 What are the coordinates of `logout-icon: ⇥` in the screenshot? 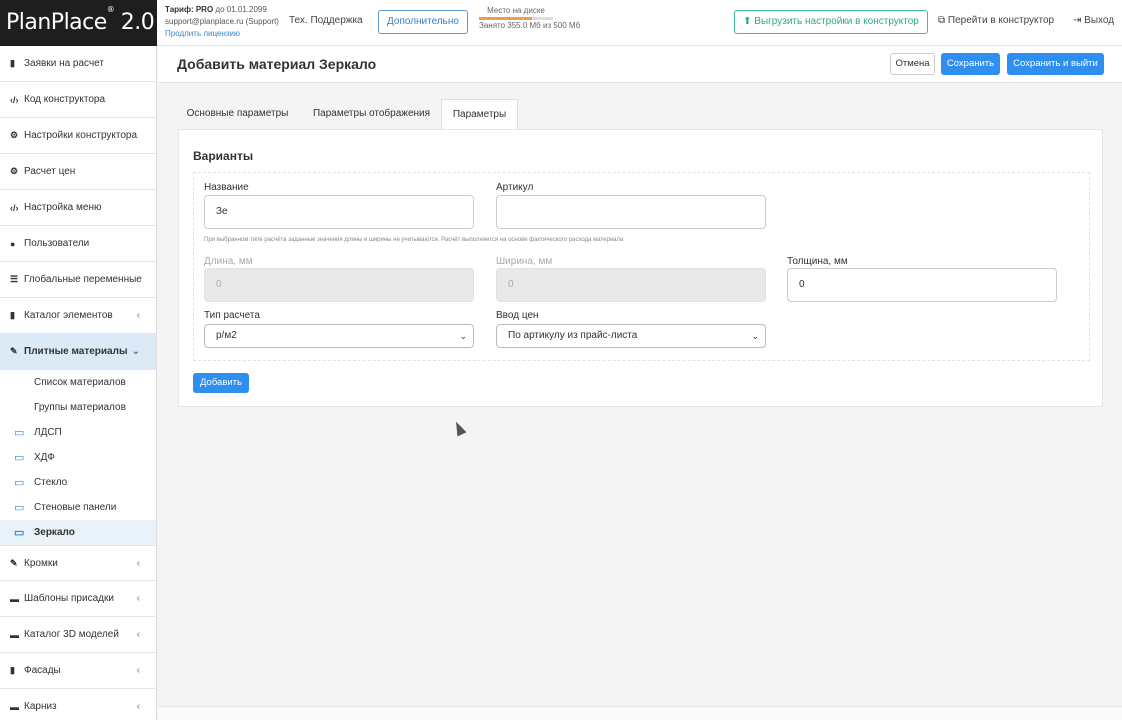 It's located at (1077, 20).